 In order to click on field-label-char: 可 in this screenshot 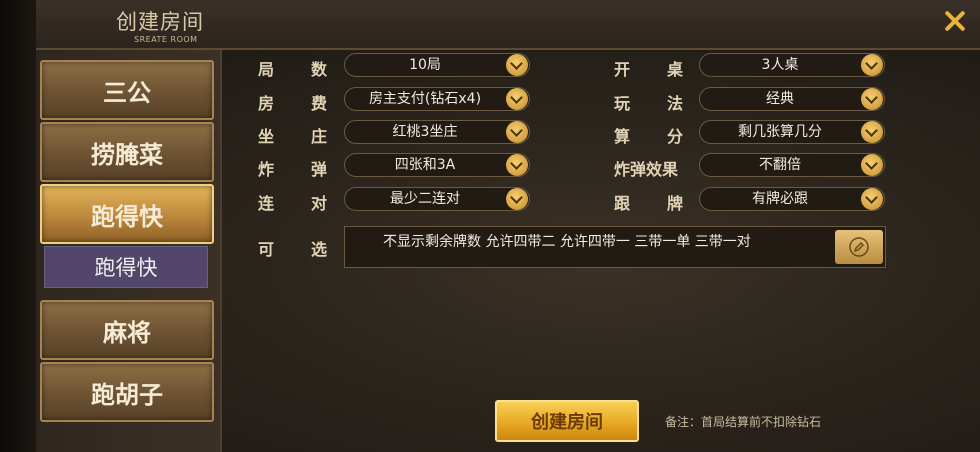, I will do `click(266, 249)`.